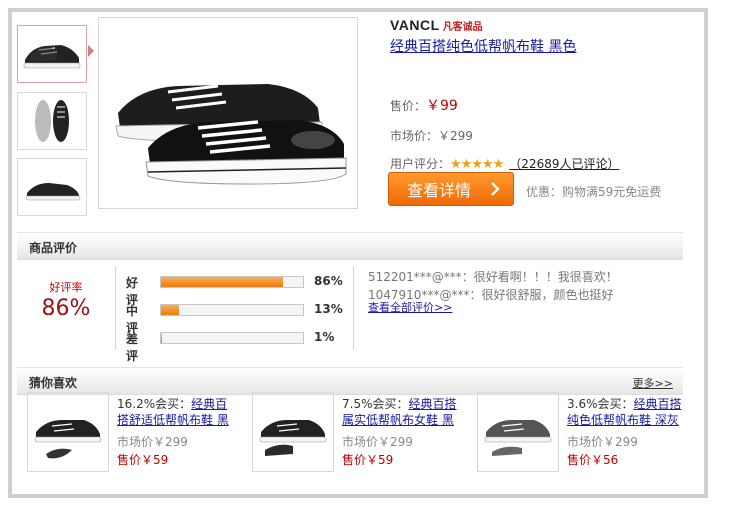 The width and height of the screenshot is (731, 506). I want to click on rating-label: 用户评分：, so click(420, 164).